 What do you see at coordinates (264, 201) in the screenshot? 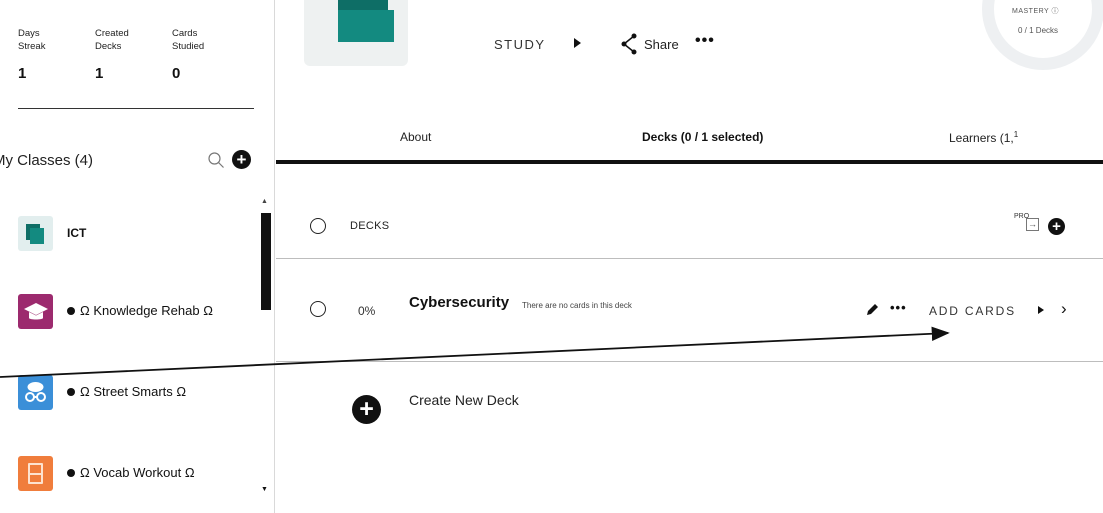
I see `scroll-up-arrow-icon: ▲` at bounding box center [264, 201].